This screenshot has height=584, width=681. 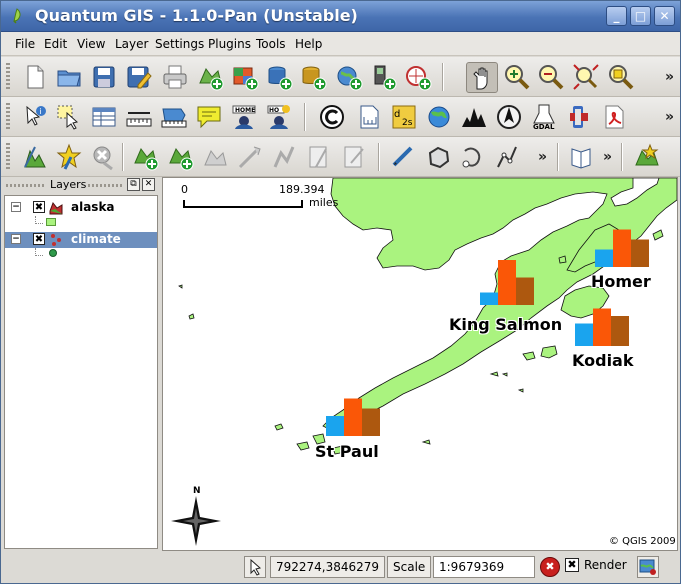 What do you see at coordinates (664, 16) in the screenshot?
I see `close-button: ✕` at bounding box center [664, 16].